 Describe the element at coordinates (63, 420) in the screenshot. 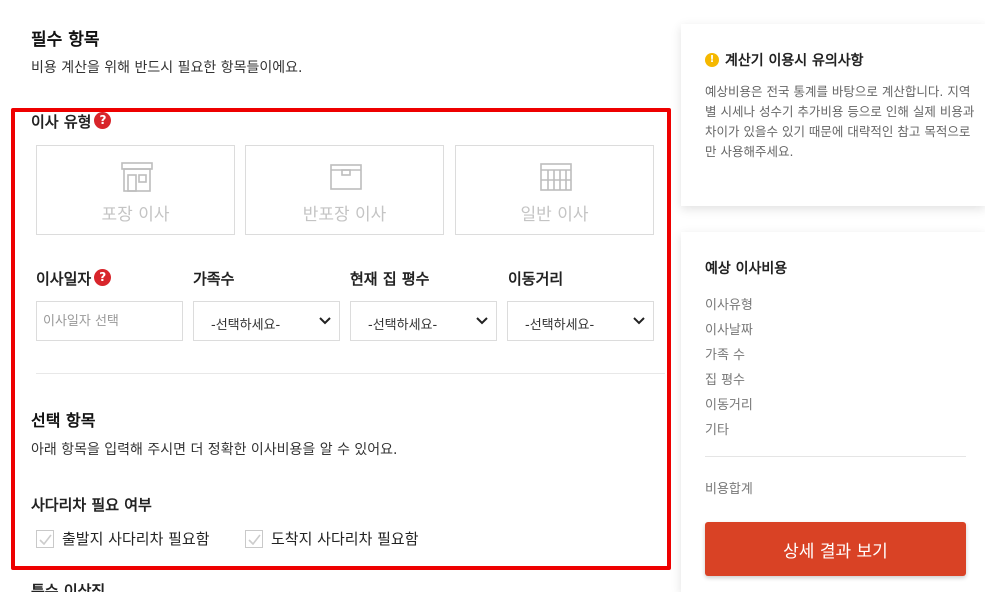

I see `optional-section-title: 선택 항목` at that location.